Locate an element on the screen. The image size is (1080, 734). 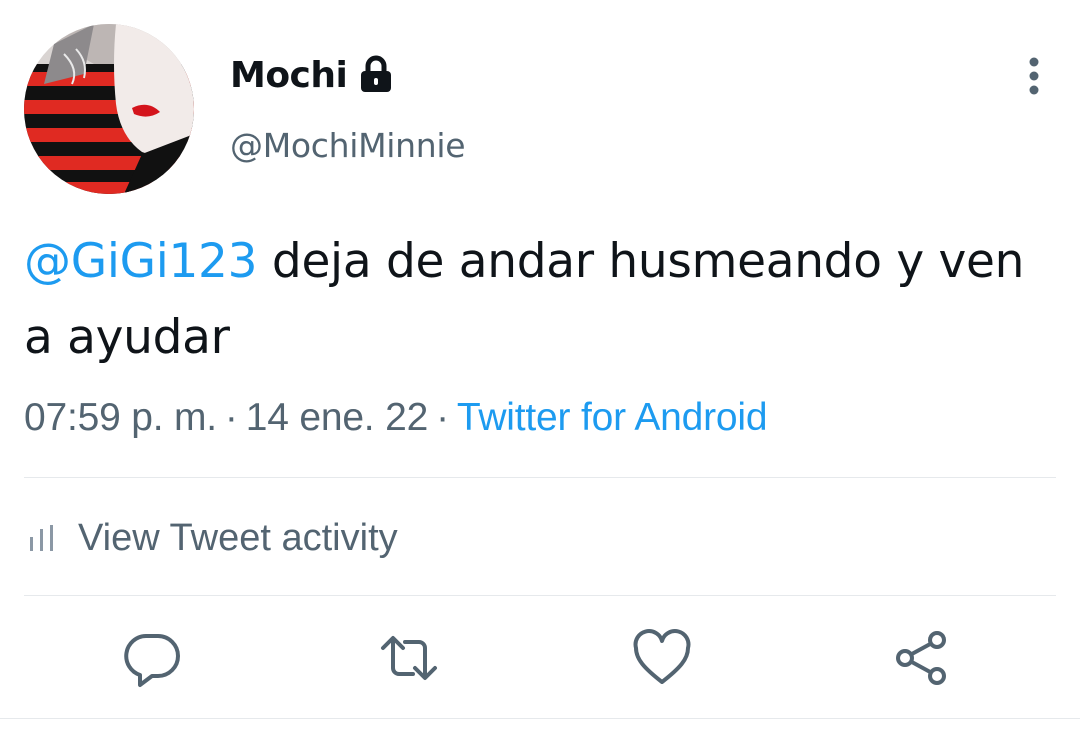
bar-chart-icon is located at coordinates (43, 538).